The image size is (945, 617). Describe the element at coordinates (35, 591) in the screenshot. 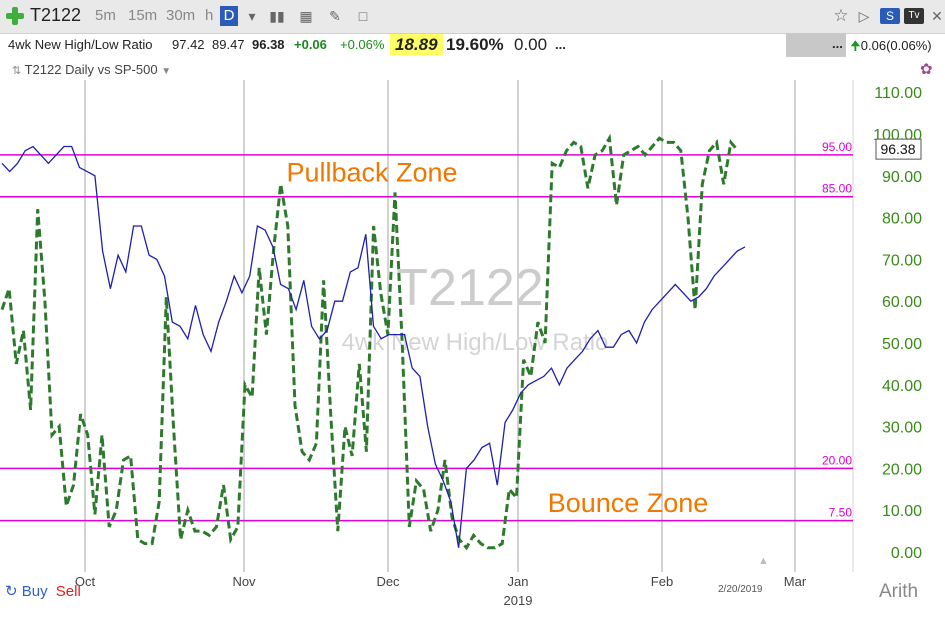

I see `buy-button: Buy` at that location.